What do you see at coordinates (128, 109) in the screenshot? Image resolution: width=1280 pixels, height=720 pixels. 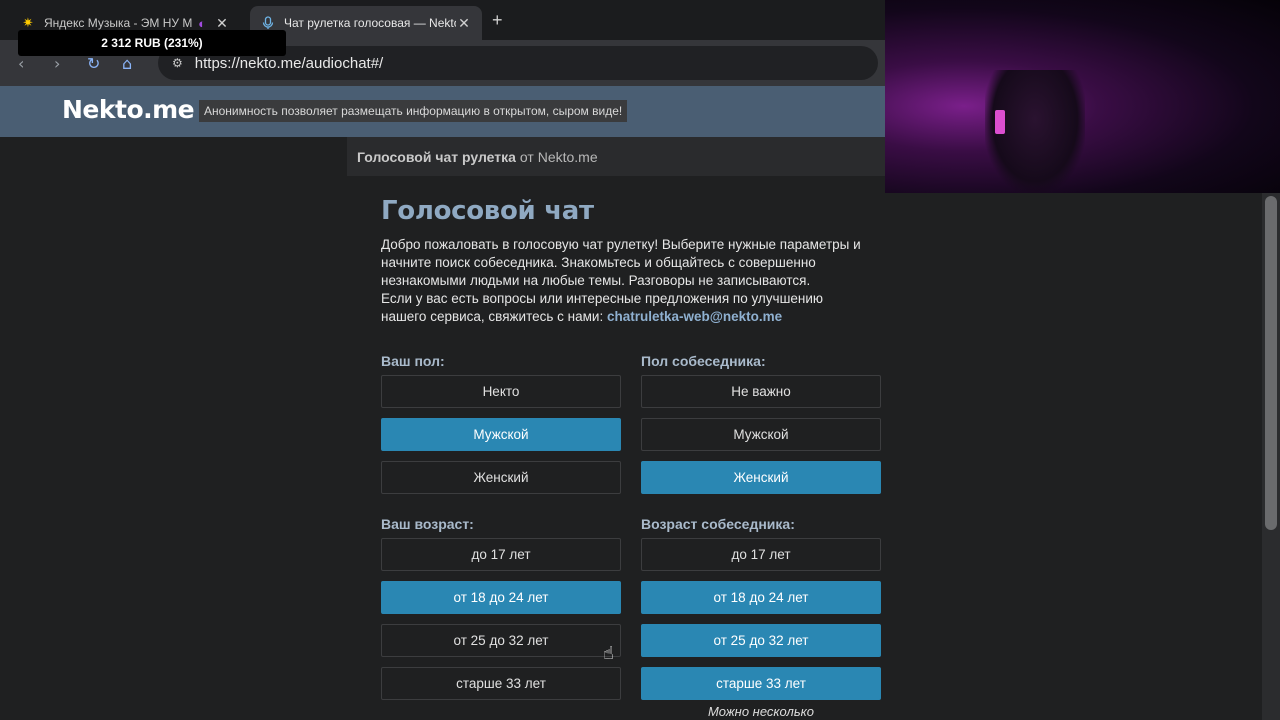 I see `site-logo: Nekto.me` at bounding box center [128, 109].